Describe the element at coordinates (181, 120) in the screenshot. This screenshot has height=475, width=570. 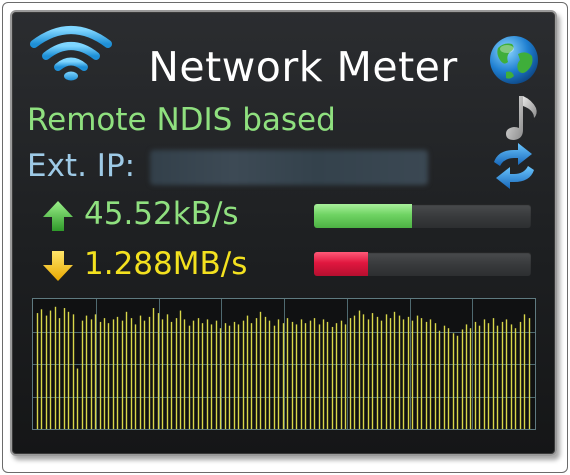
I see `provider-label: Remote NDIS based` at that location.